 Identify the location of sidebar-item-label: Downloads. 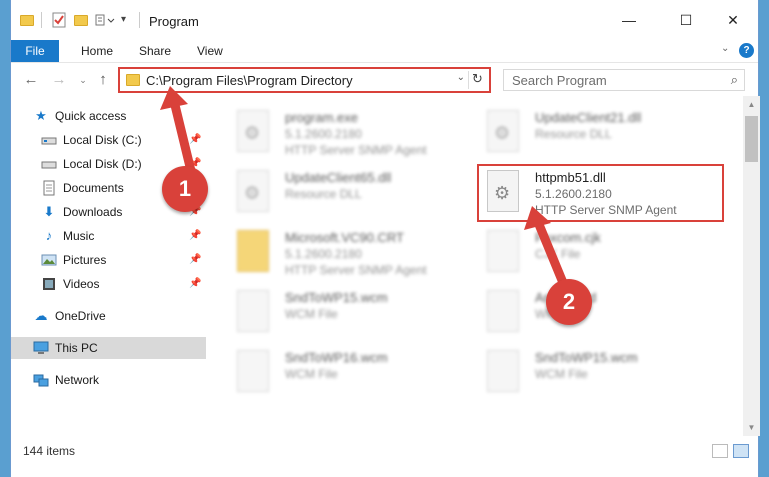
(93, 212).